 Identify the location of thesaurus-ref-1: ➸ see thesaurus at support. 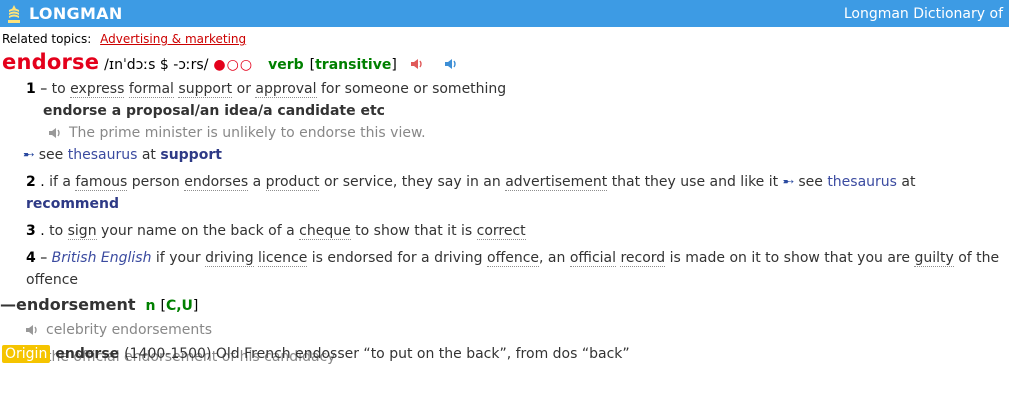
(504, 155).